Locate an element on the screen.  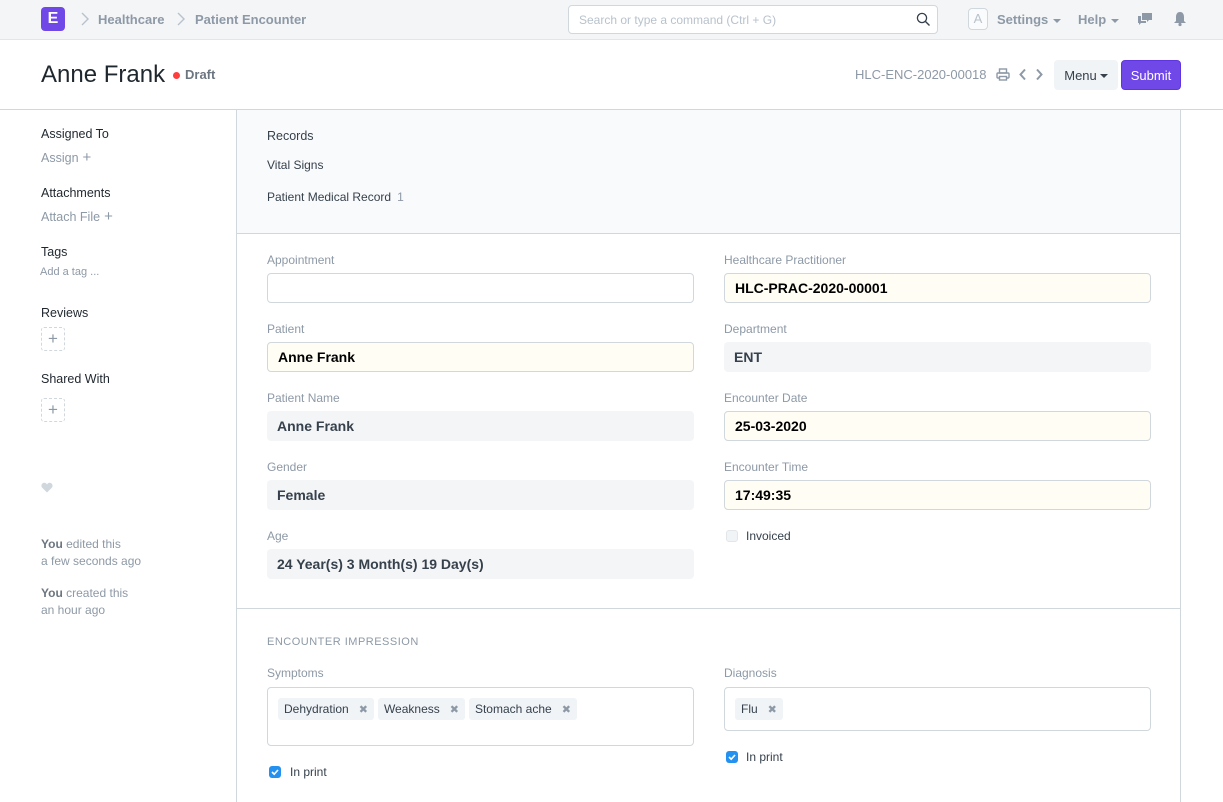
gender-value: Female is located at coordinates (480, 495).